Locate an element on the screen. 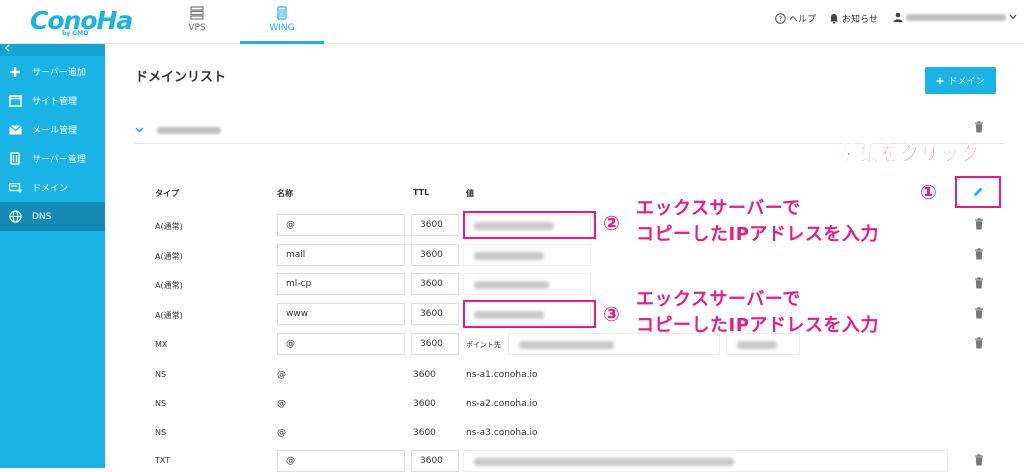  user-email-redacted is located at coordinates (956, 17).